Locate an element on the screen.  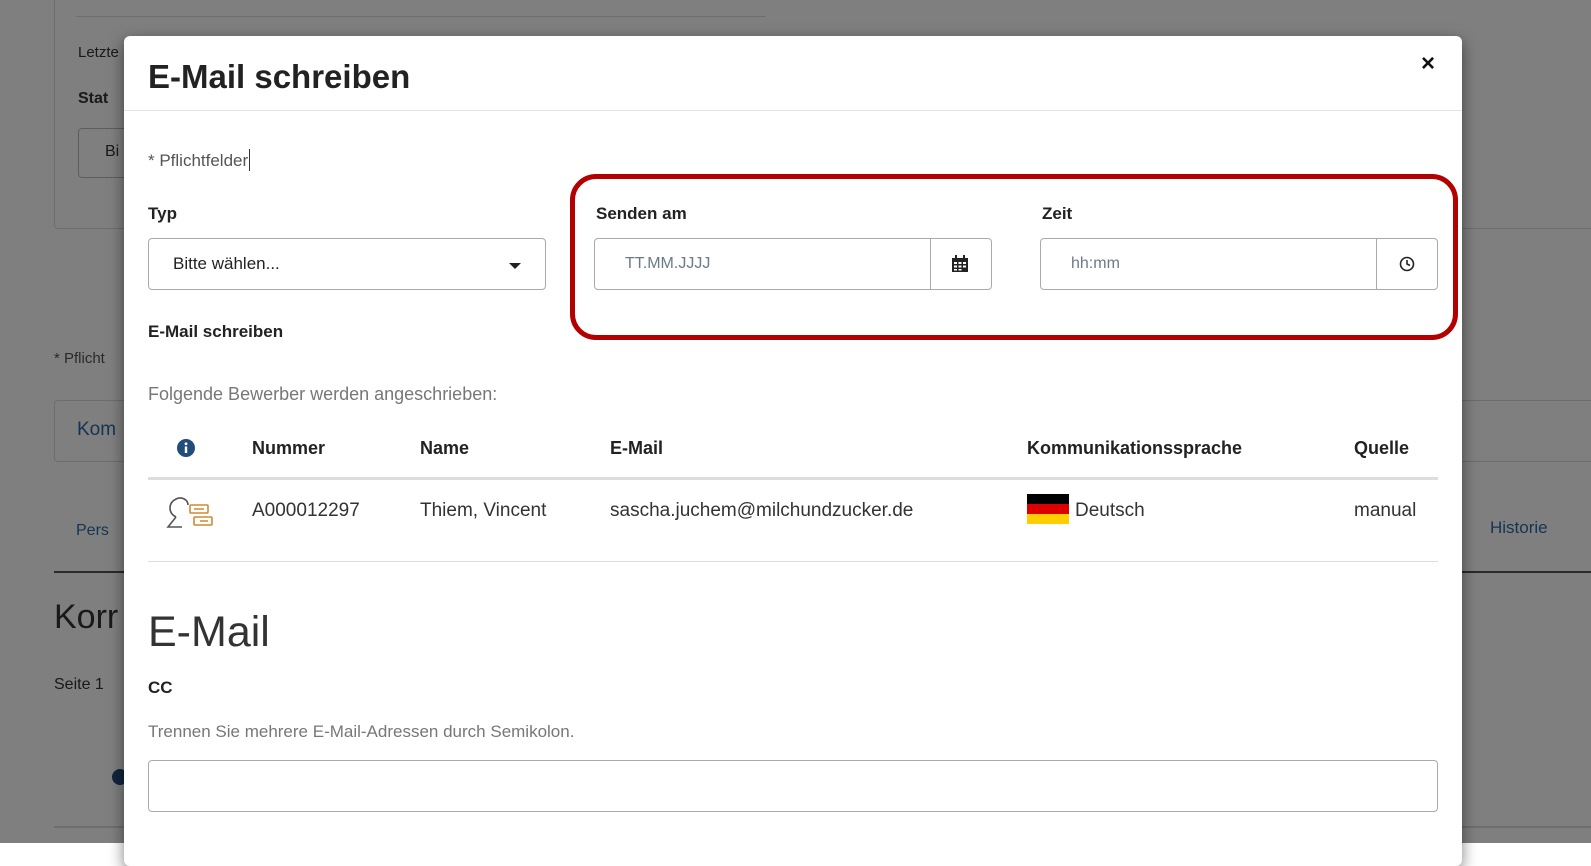
recipient-quelle: manual is located at coordinates (1385, 510).